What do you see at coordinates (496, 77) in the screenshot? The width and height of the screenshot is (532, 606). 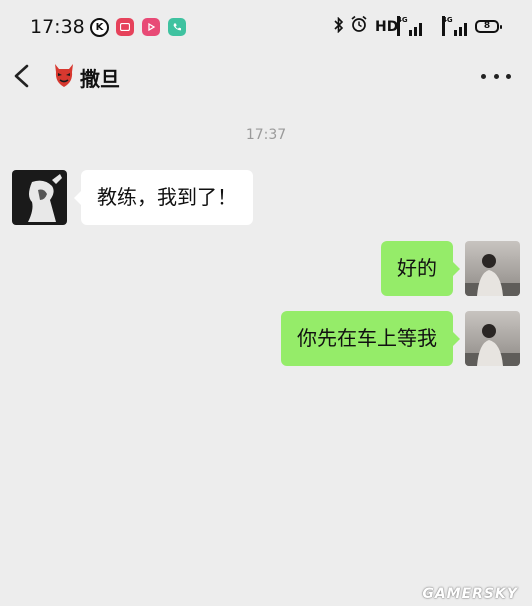 I see `more-options-icon` at bounding box center [496, 77].